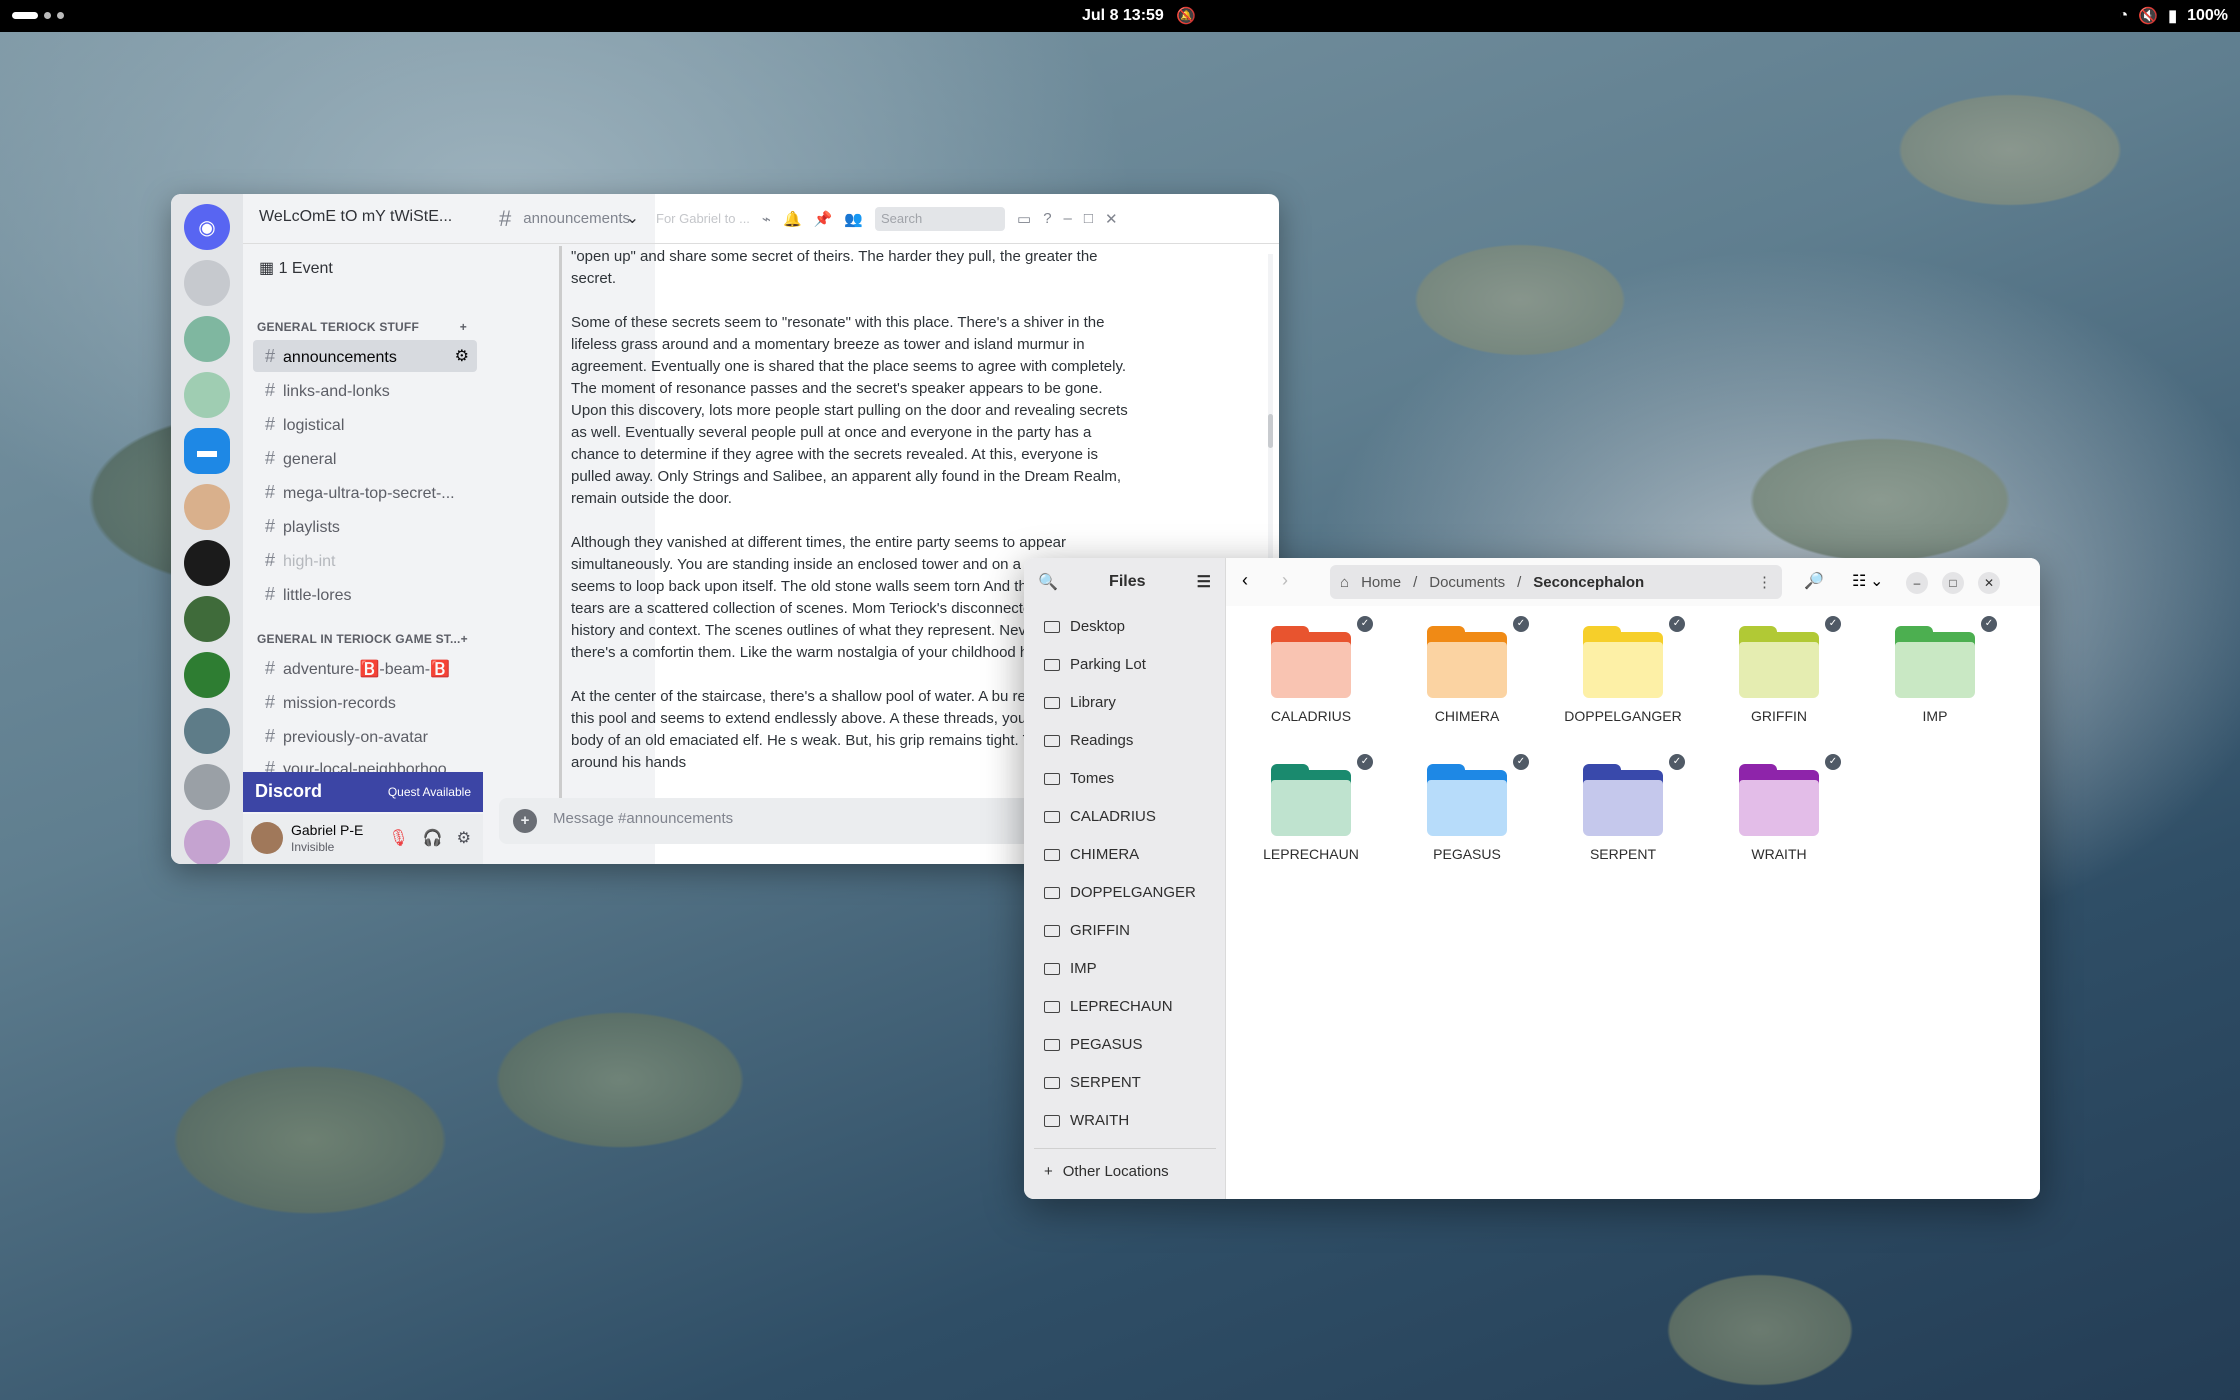 This screenshot has width=2240, height=1400. I want to click on user-settings-icon: ⚙, so click(464, 838).